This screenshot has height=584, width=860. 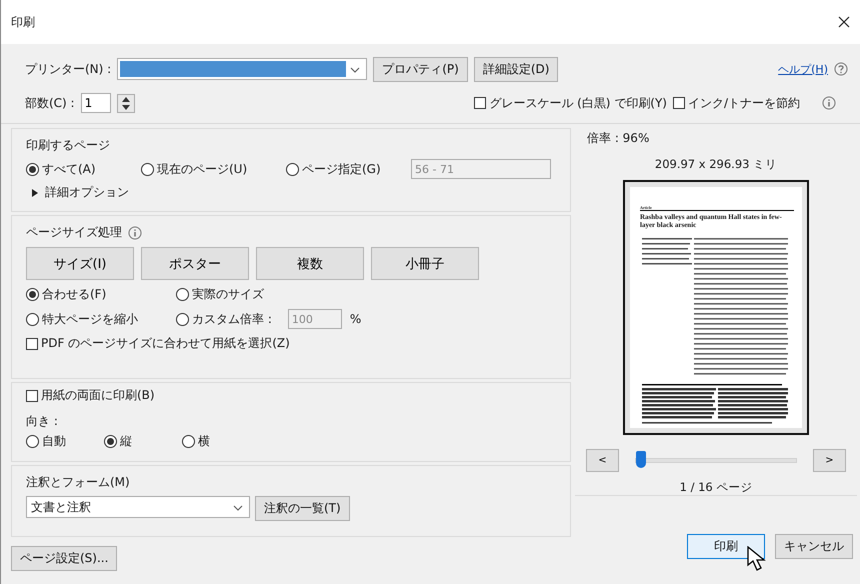 What do you see at coordinates (143, 441) in the screenshot?
I see `radio-option: 縦` at bounding box center [143, 441].